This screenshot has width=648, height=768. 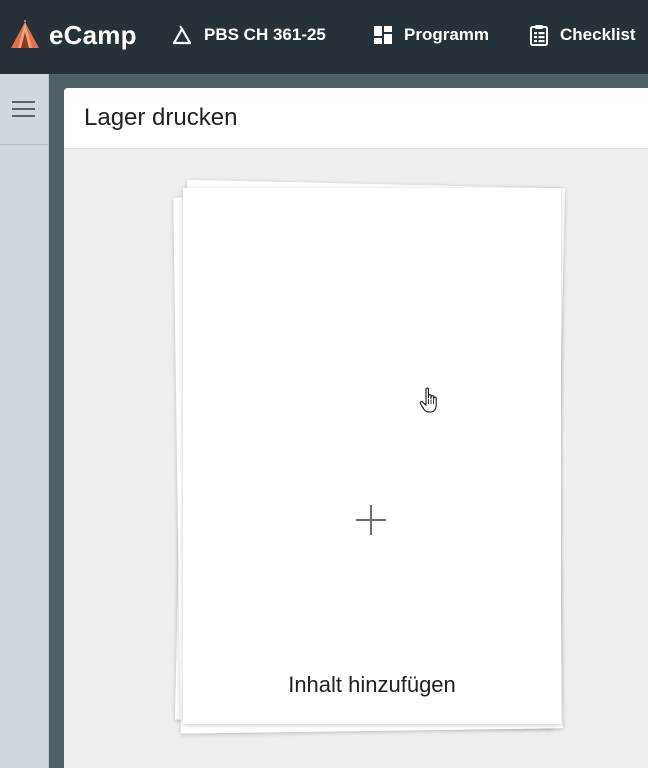 I want to click on dashboard-grid-icon, so click(x=383, y=35).